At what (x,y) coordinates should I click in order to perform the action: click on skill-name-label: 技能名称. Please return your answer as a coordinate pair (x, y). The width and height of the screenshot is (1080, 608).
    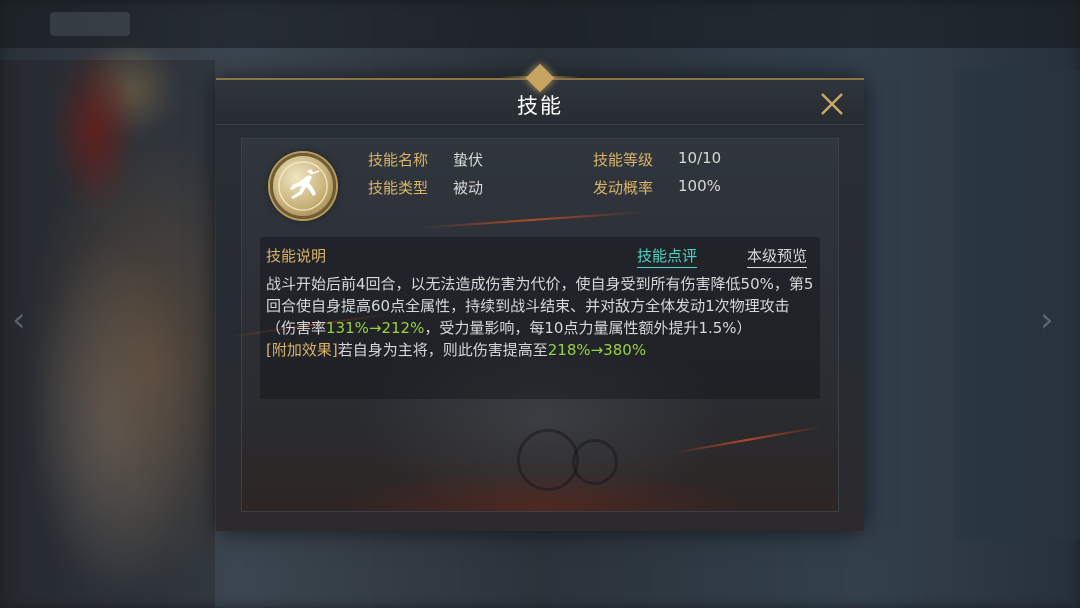
    Looking at the image, I should click on (398, 160).